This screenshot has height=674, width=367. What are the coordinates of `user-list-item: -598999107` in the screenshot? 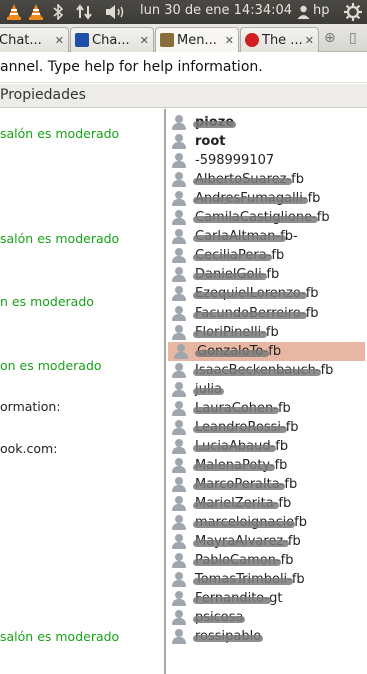 It's located at (266, 160).